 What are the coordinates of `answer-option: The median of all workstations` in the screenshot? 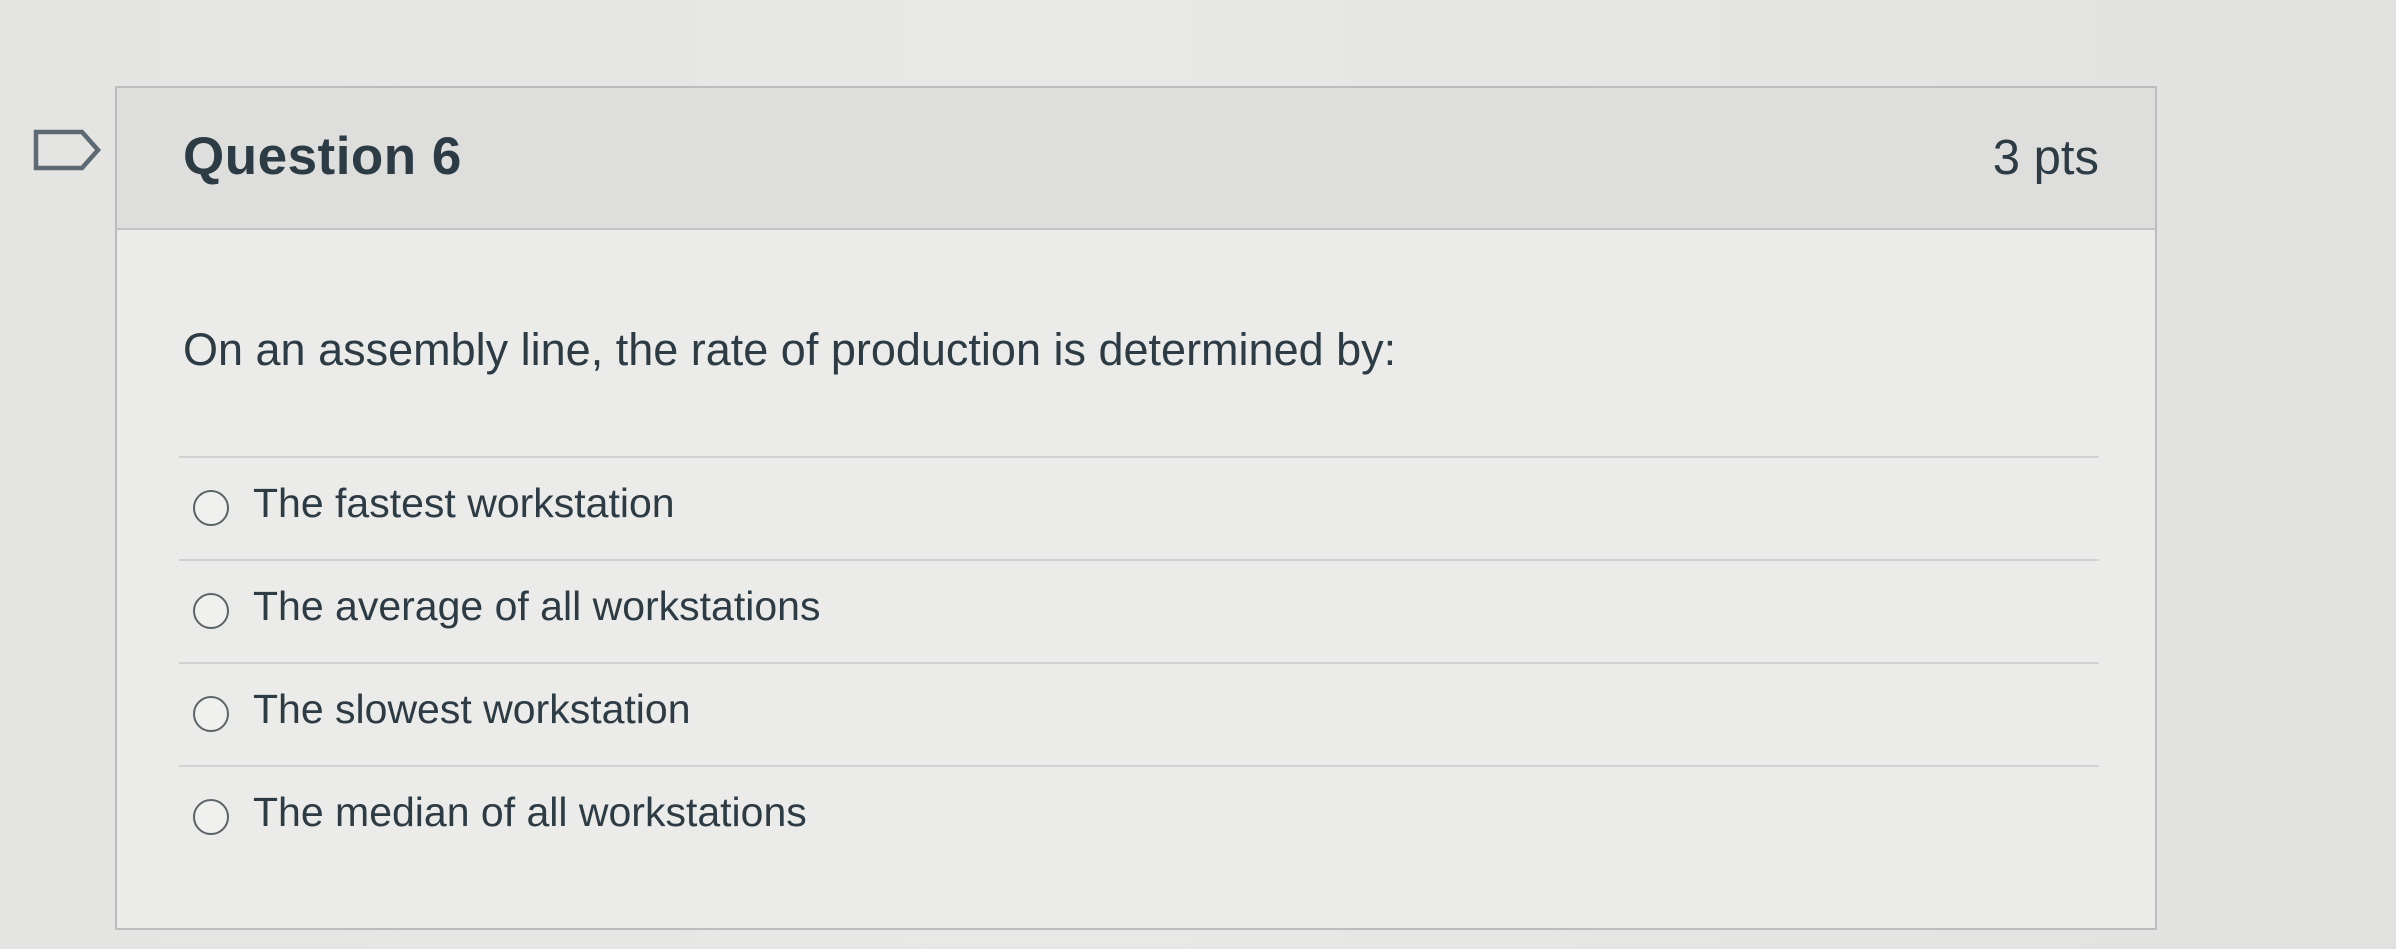 It's located at (1139, 817).